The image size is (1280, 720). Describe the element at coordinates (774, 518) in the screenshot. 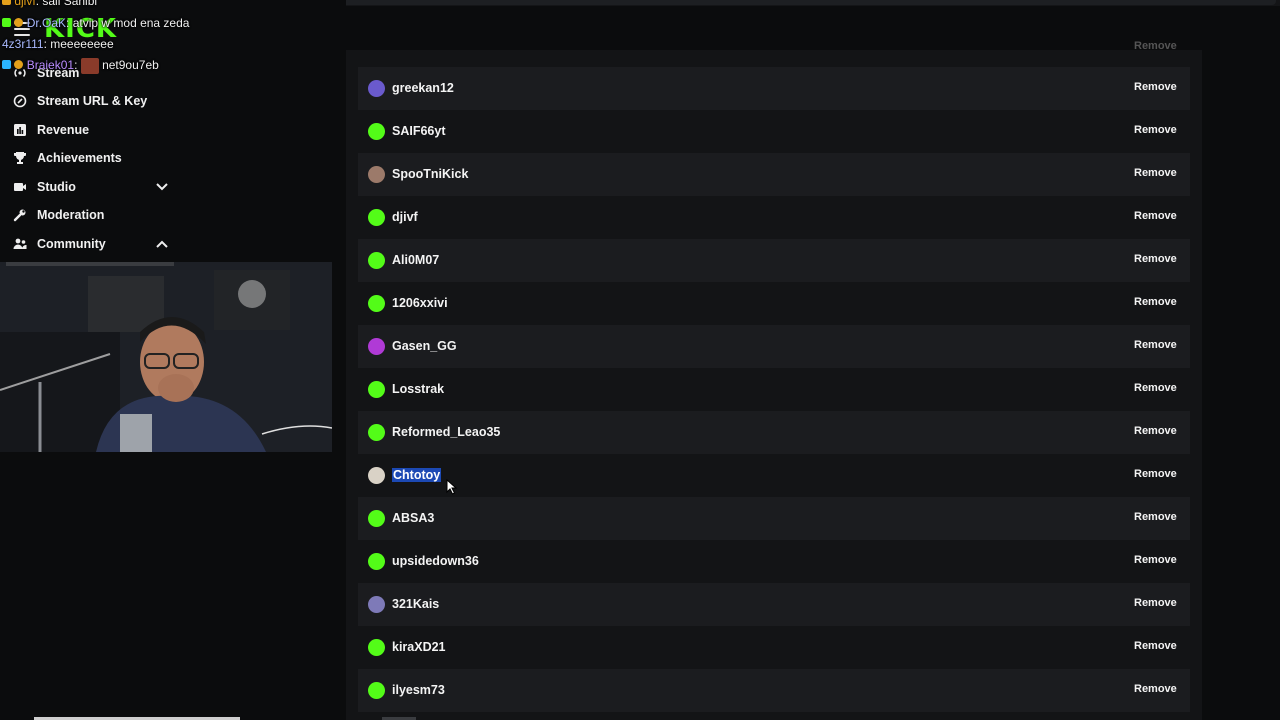

I see `list-item: ABSA3 Remove` at that location.